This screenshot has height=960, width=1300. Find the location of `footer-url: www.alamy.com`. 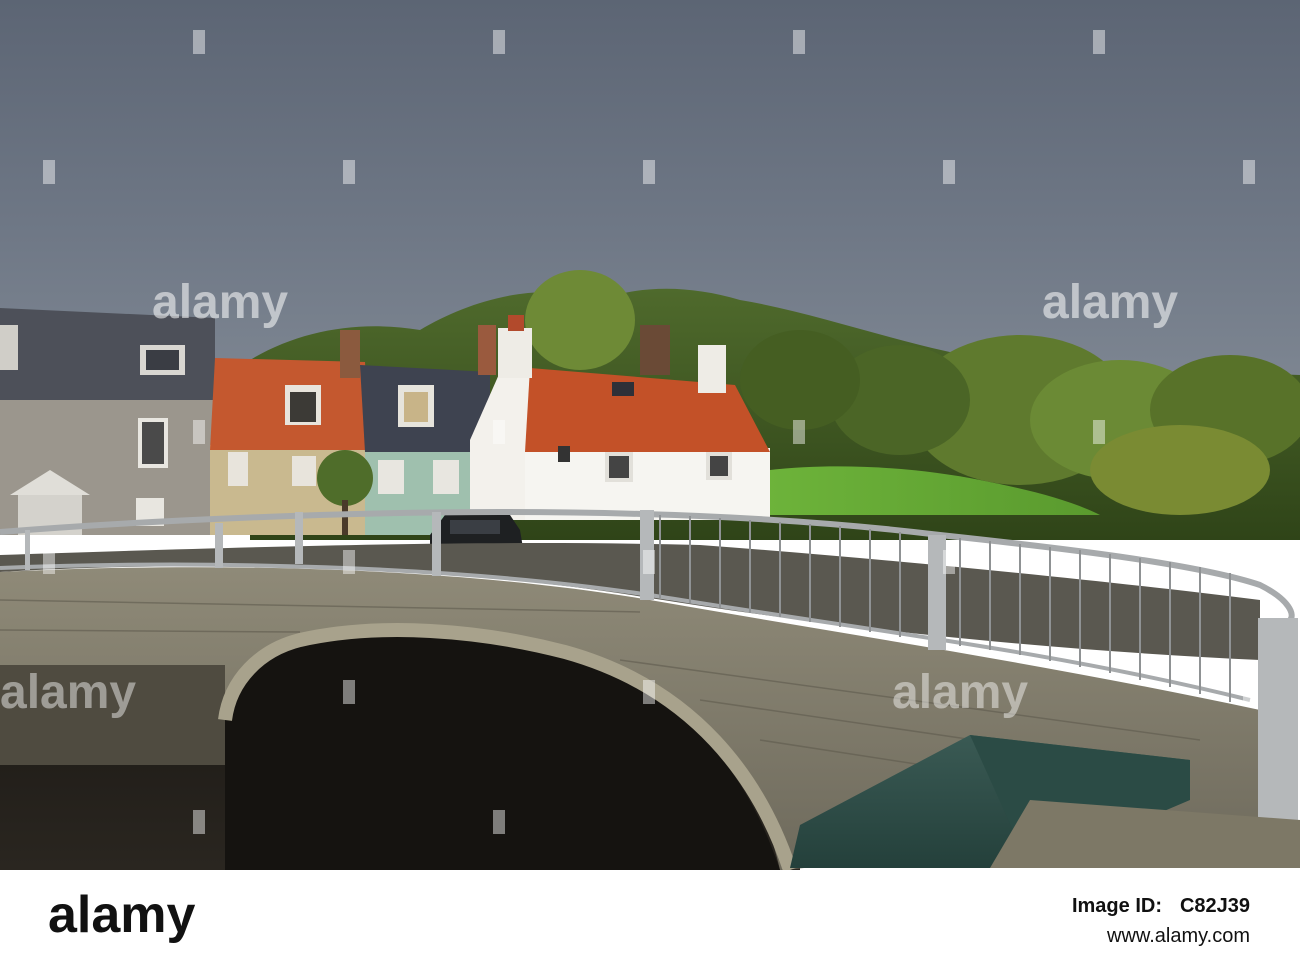

footer-url: www.alamy.com is located at coordinates (1178, 936).